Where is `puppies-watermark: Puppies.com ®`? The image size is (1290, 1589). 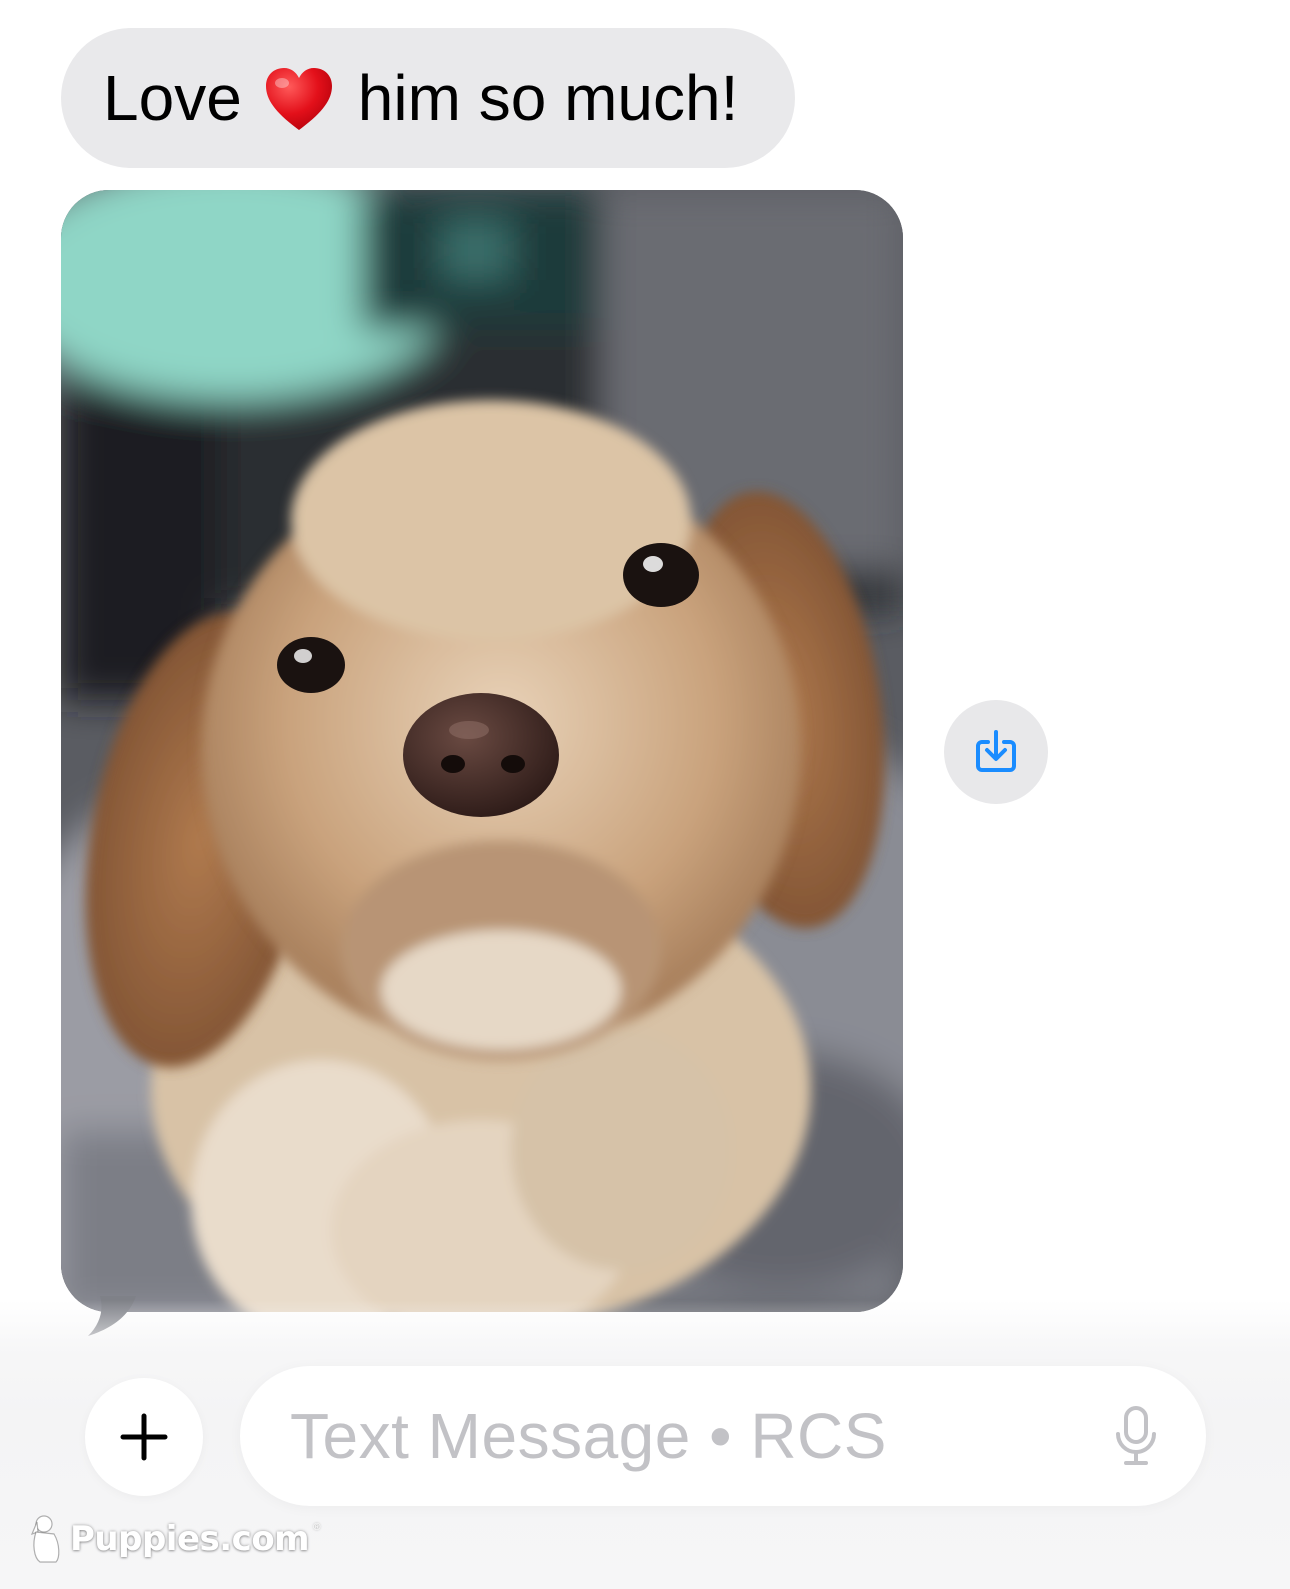 puppies-watermark: Puppies.com ® is located at coordinates (173, 1539).